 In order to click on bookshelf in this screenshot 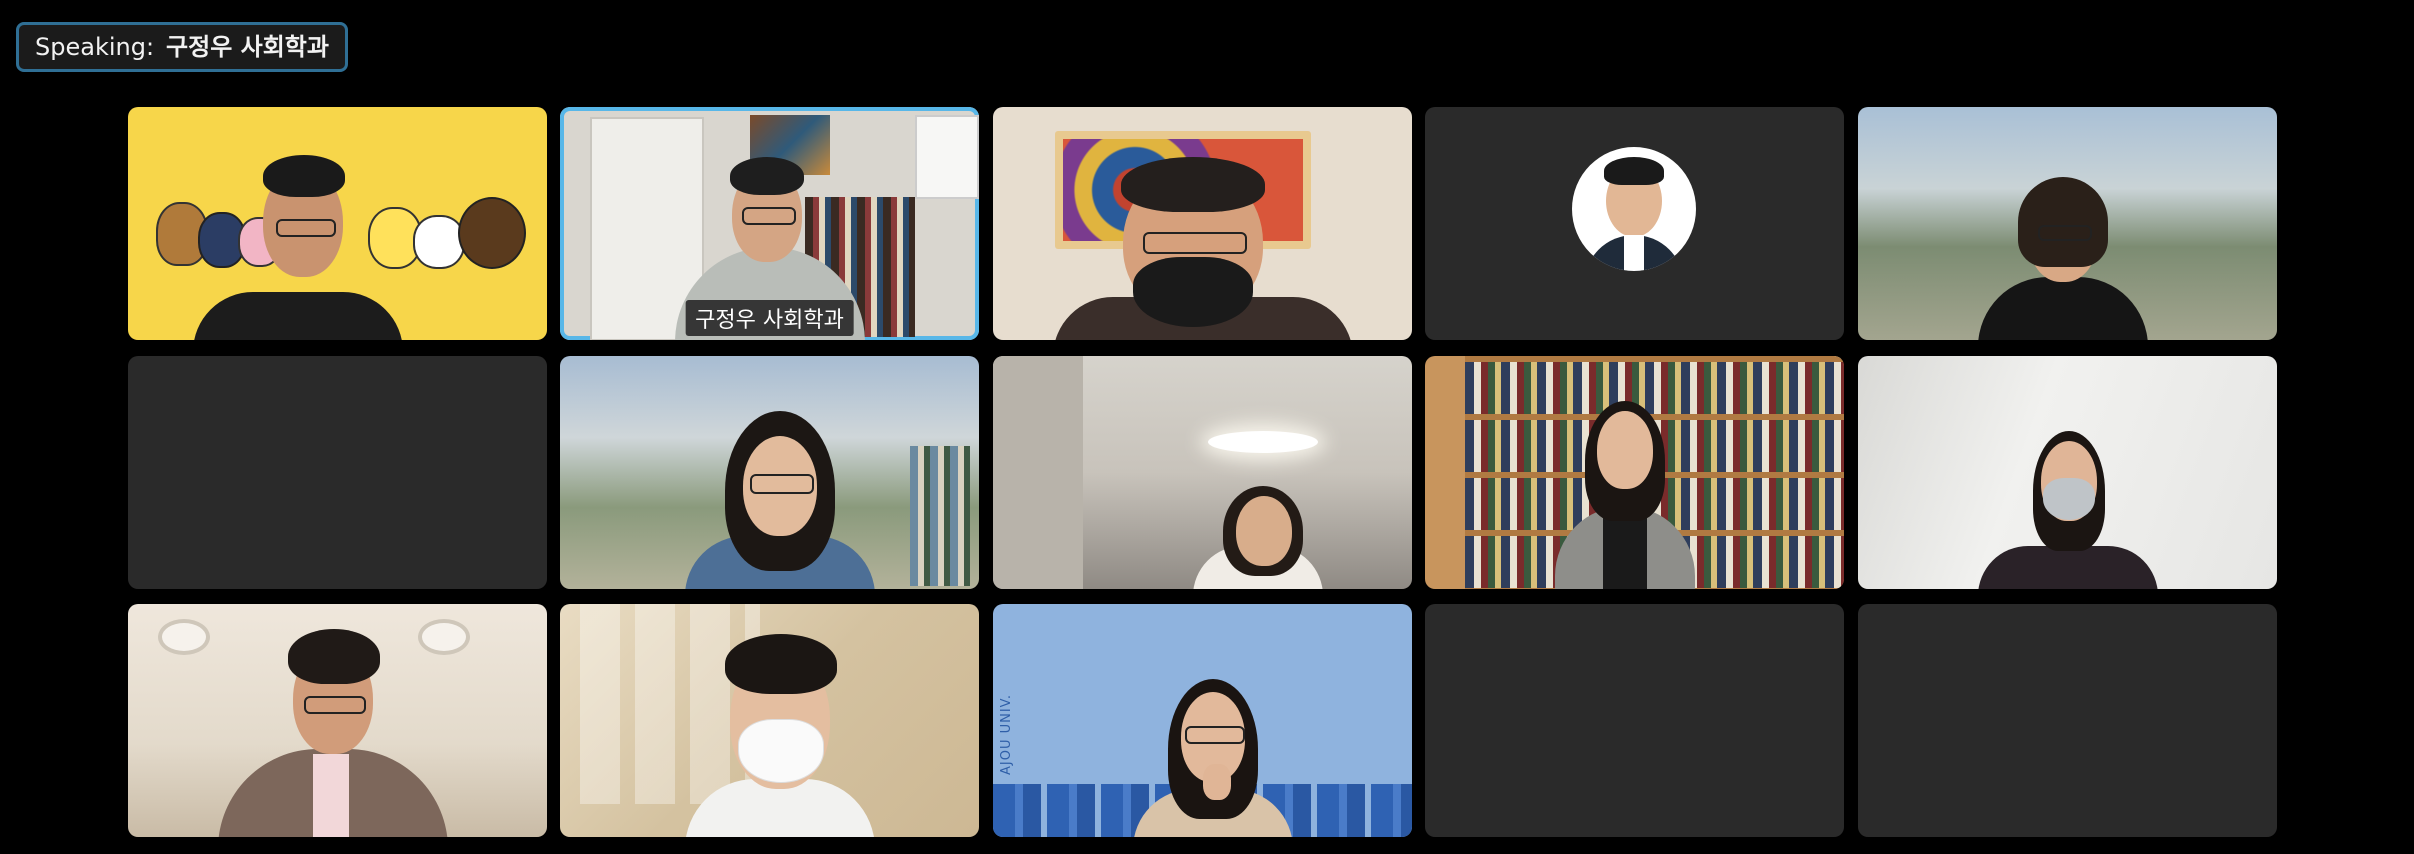, I will do `click(940, 516)`.